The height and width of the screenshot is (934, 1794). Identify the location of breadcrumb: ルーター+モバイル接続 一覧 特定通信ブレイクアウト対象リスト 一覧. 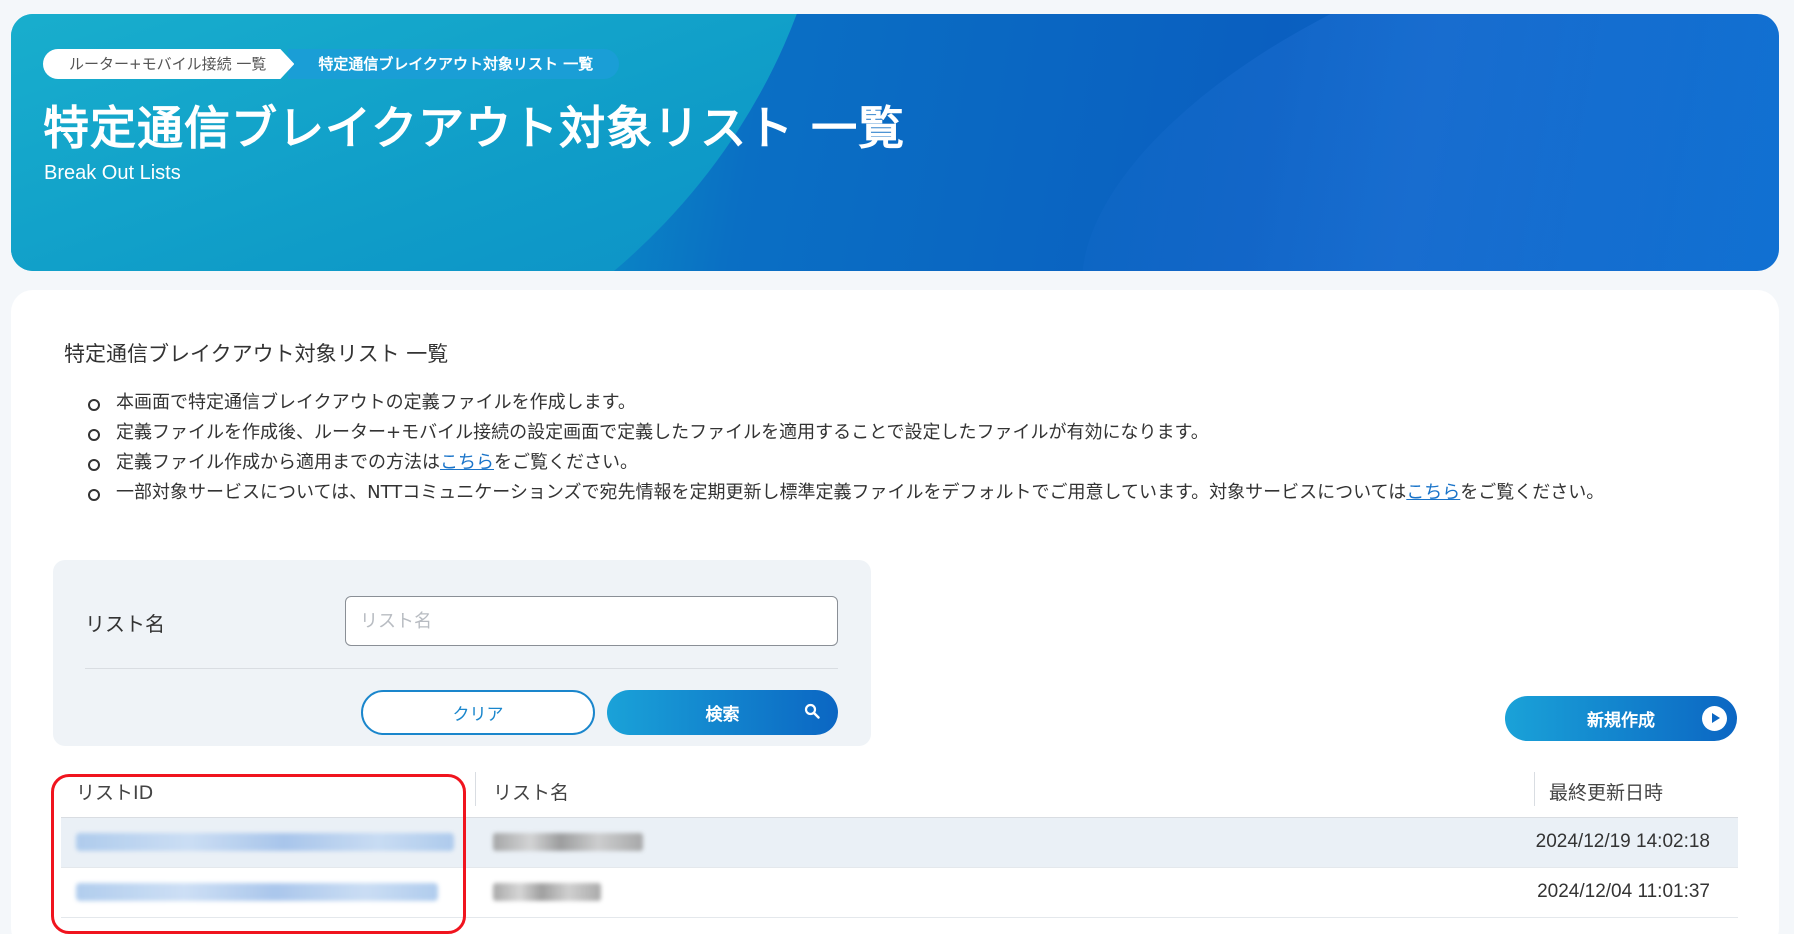
(331, 64).